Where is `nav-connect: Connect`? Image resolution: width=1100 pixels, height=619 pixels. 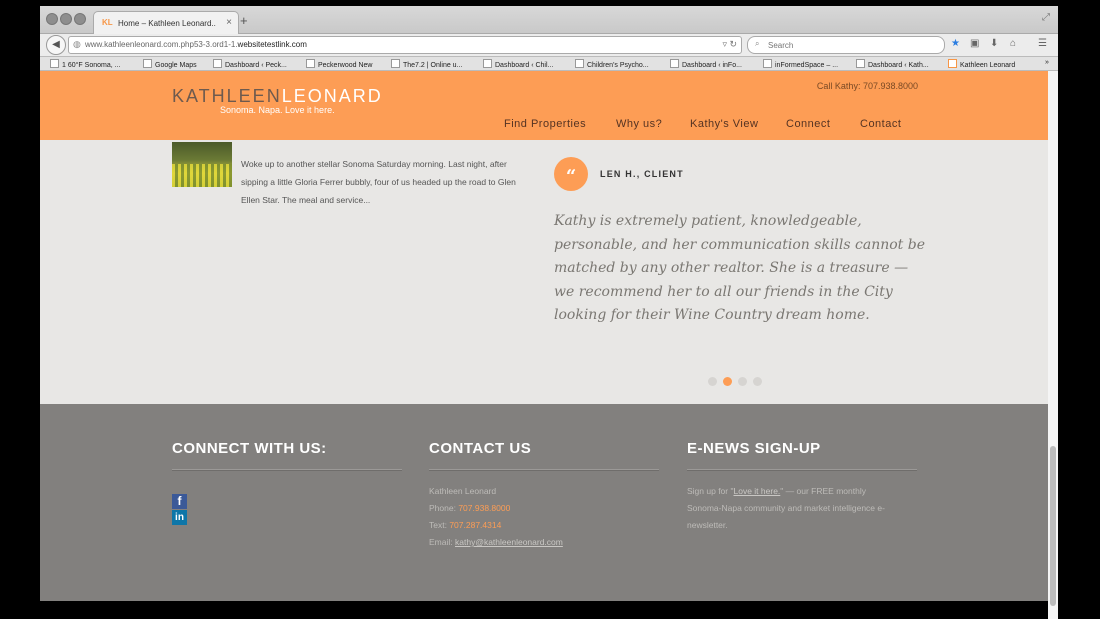
nav-connect: Connect is located at coordinates (808, 124).